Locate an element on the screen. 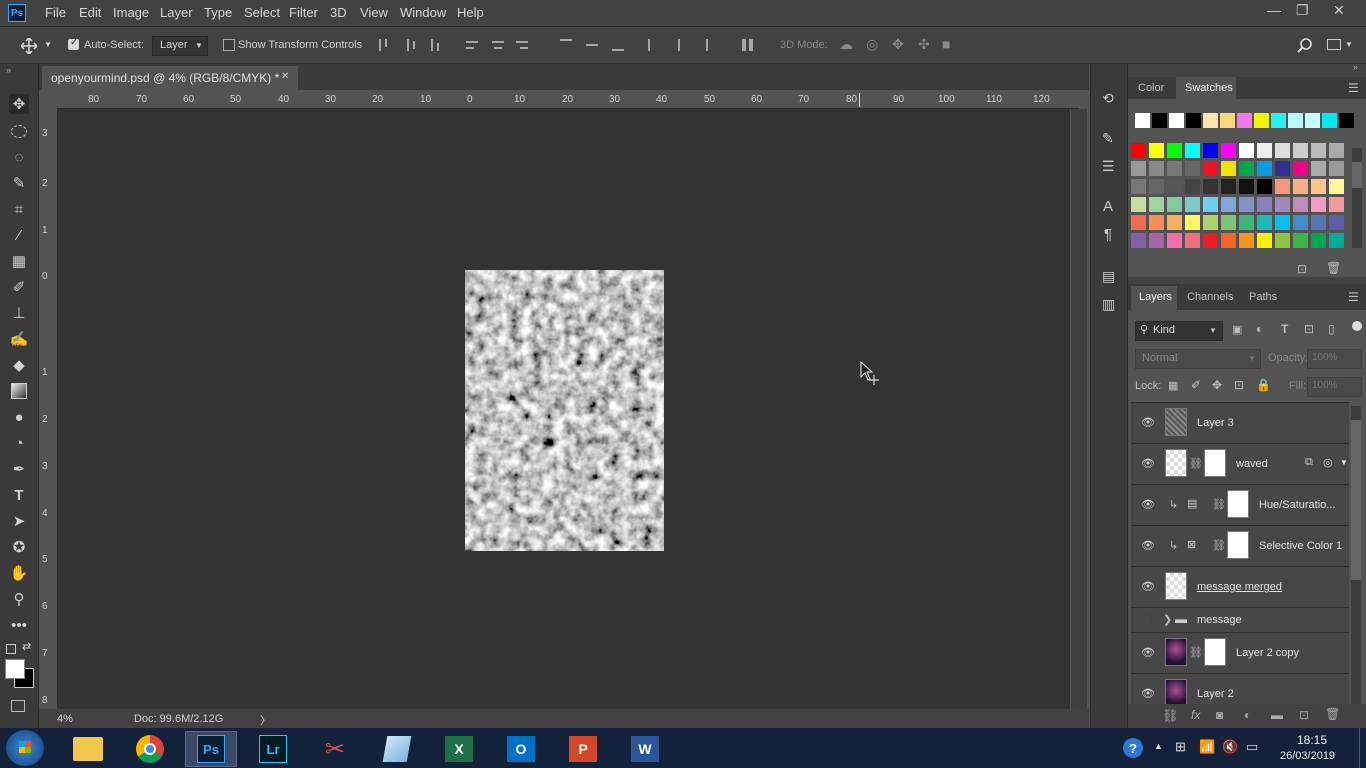  distribute-left-icon is located at coordinates (649, 45).